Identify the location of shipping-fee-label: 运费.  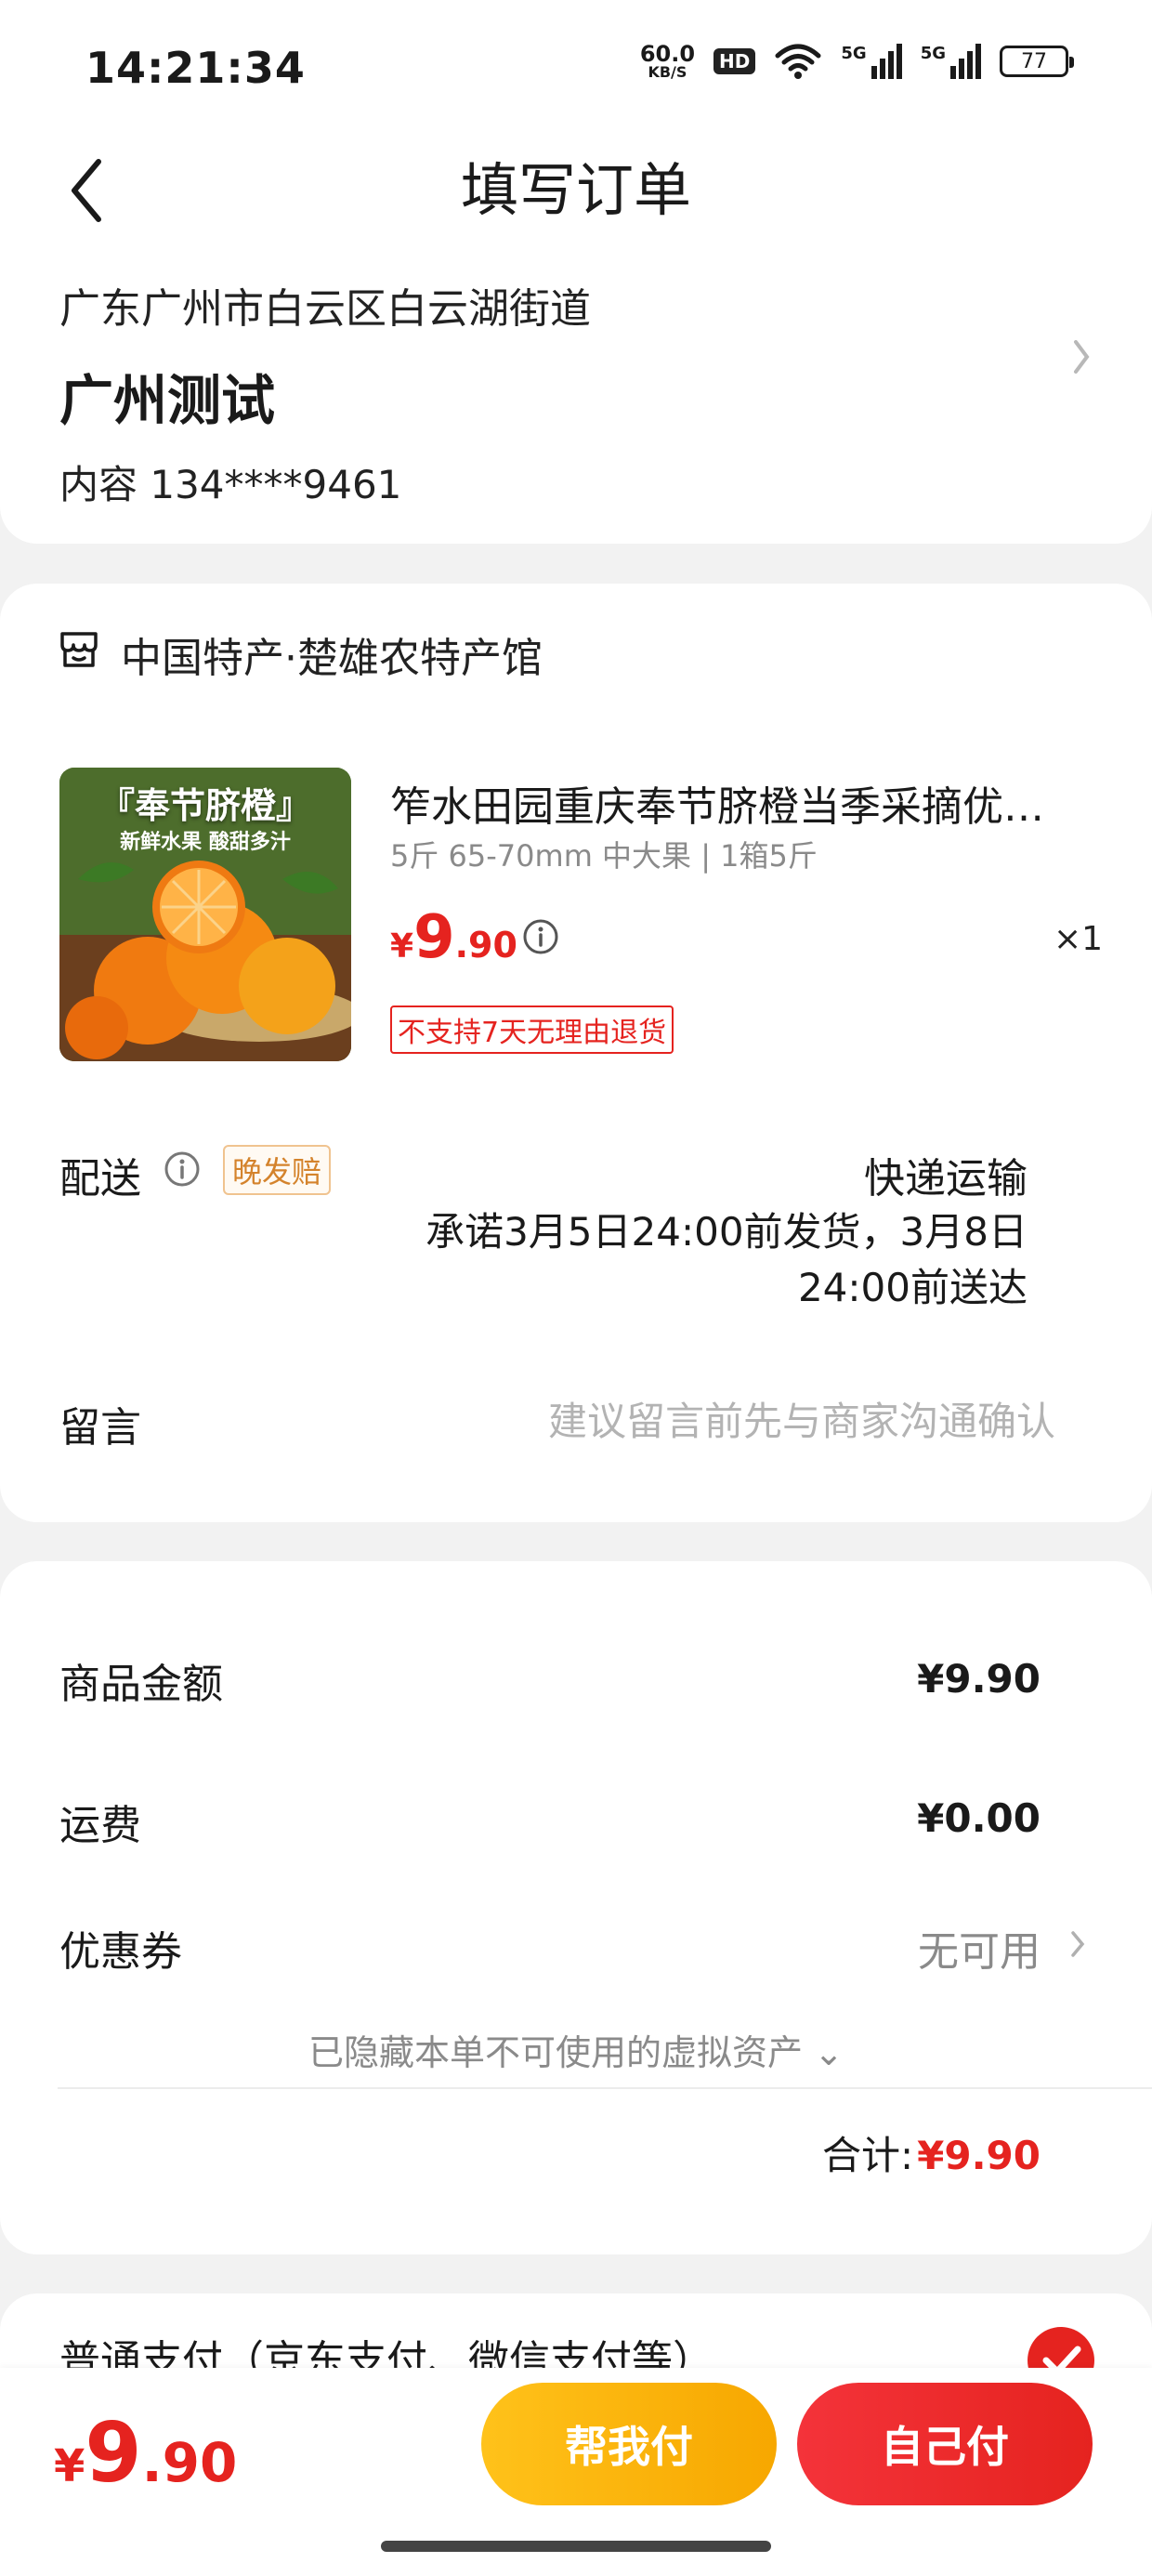
(100, 1825).